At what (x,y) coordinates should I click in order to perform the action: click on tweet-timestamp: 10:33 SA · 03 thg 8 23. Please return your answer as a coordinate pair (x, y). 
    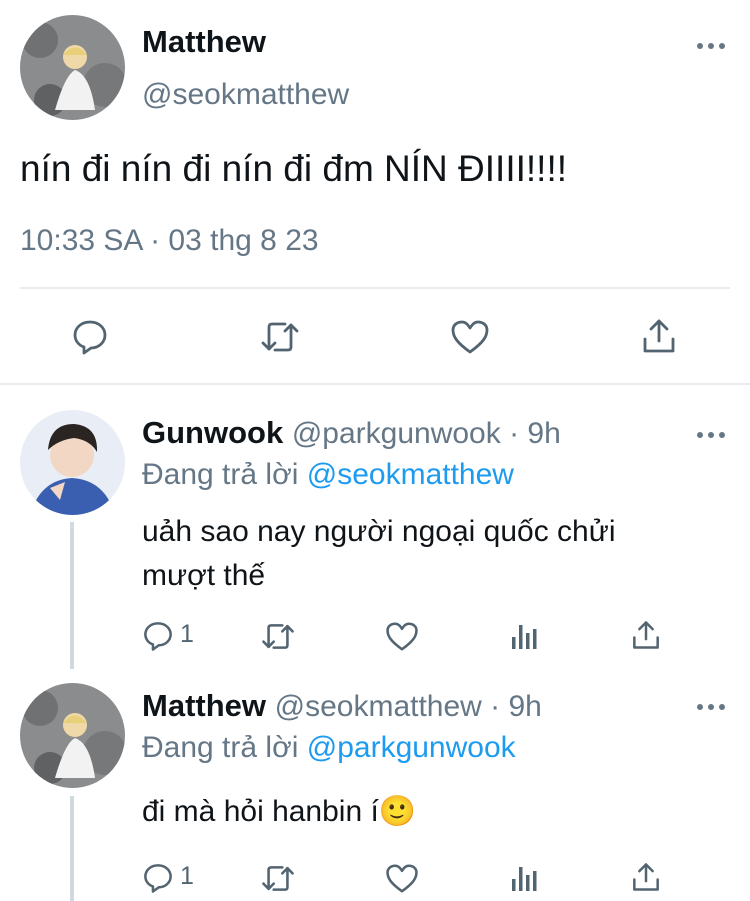
    Looking at the image, I should click on (169, 240).